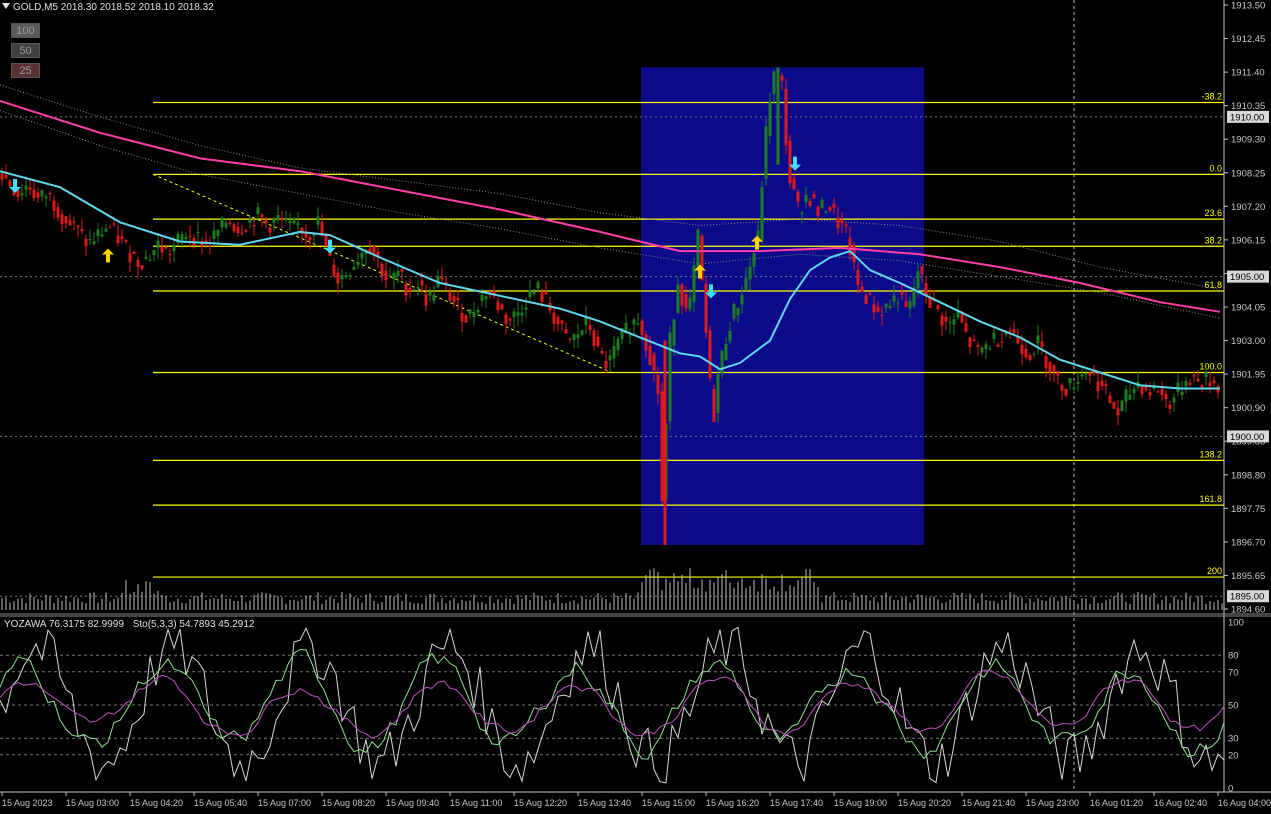 Image resolution: width=1271 pixels, height=814 pixels. I want to click on oscillator-level-label: 0, so click(1230, 789).